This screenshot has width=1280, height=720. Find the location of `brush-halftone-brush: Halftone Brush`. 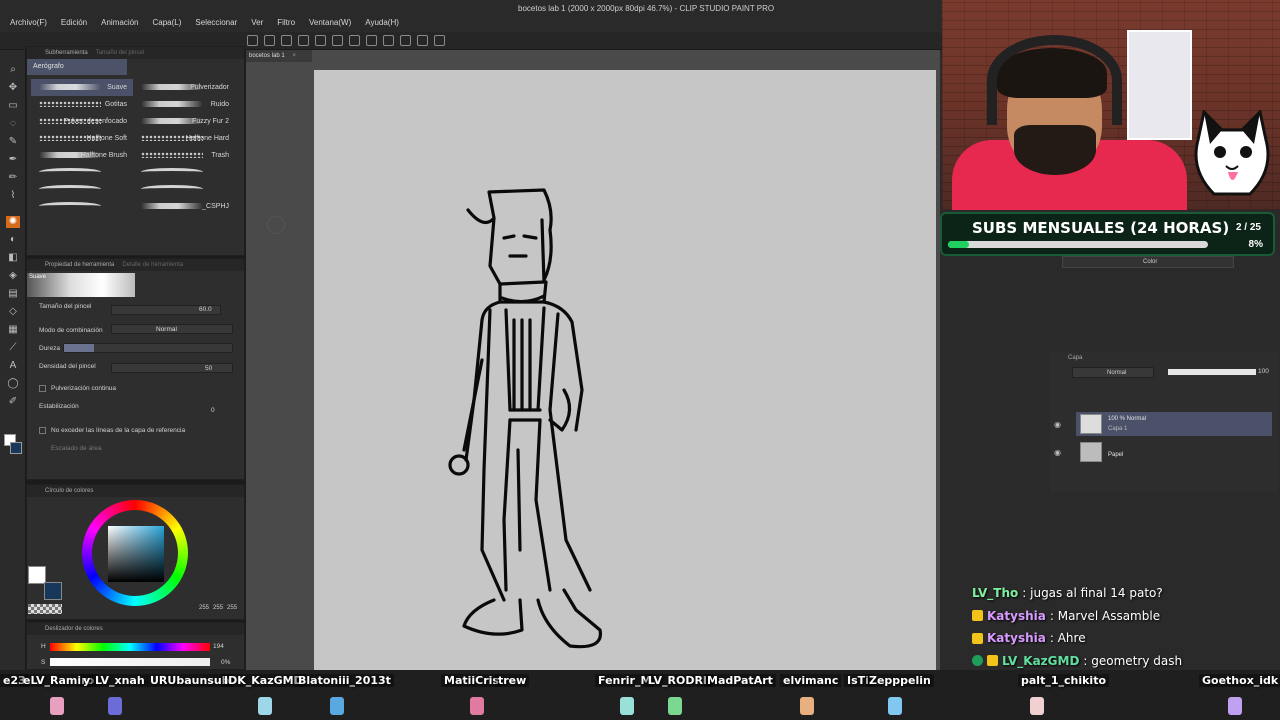

brush-halftone-brush: Halftone Brush is located at coordinates (82, 155).